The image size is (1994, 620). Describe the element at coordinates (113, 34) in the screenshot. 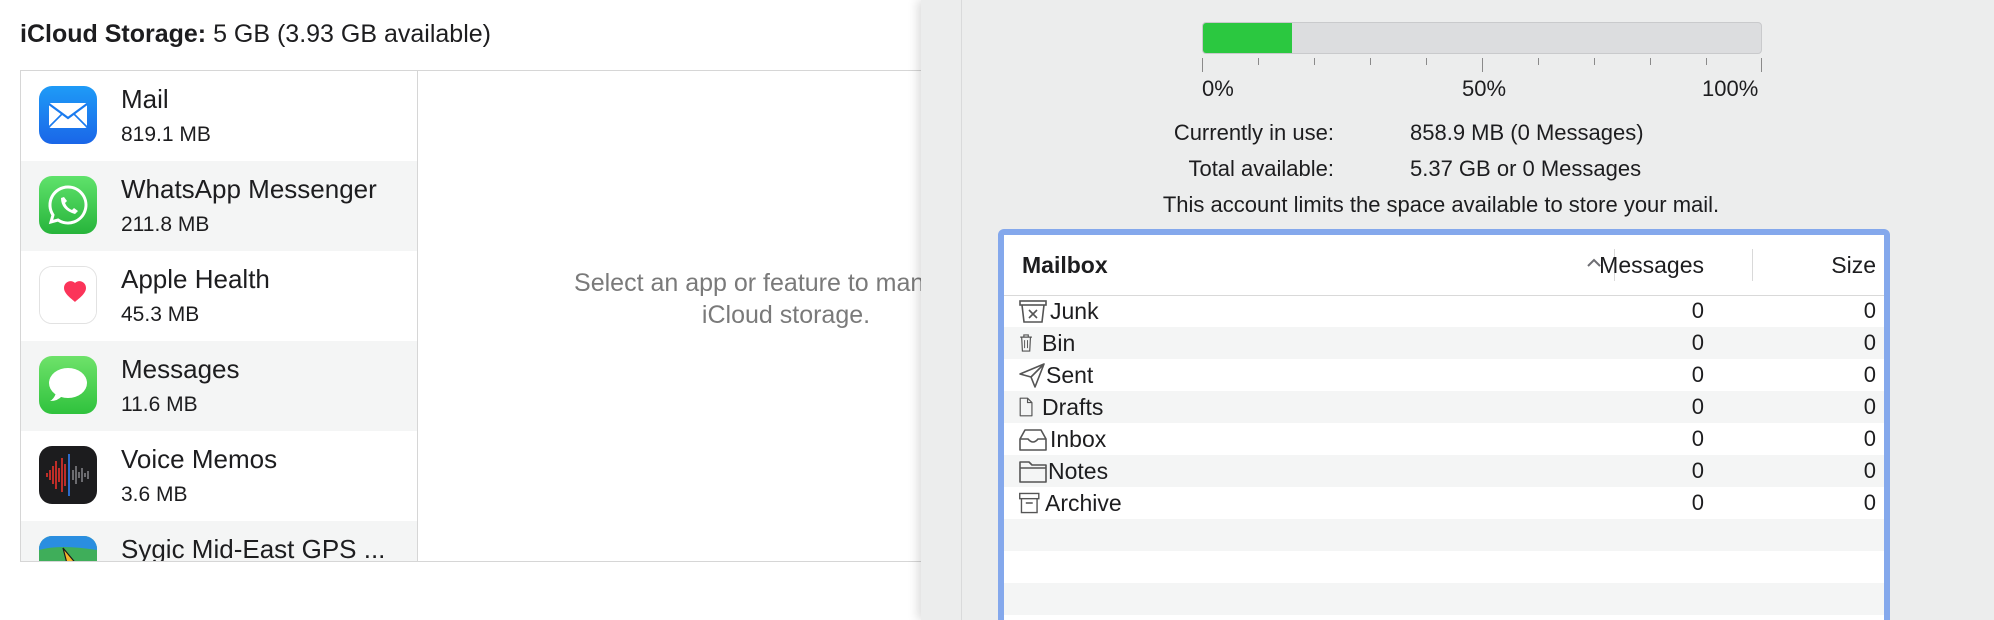

I see `storage-label: iCloud Storage:` at that location.